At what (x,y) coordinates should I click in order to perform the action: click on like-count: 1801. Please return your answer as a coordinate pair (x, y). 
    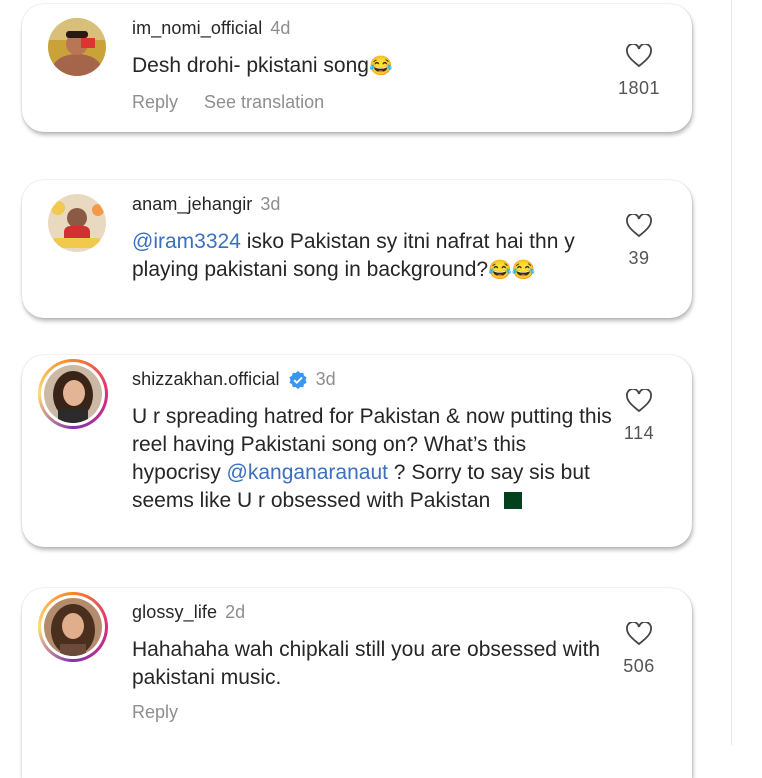
    Looking at the image, I should click on (639, 88).